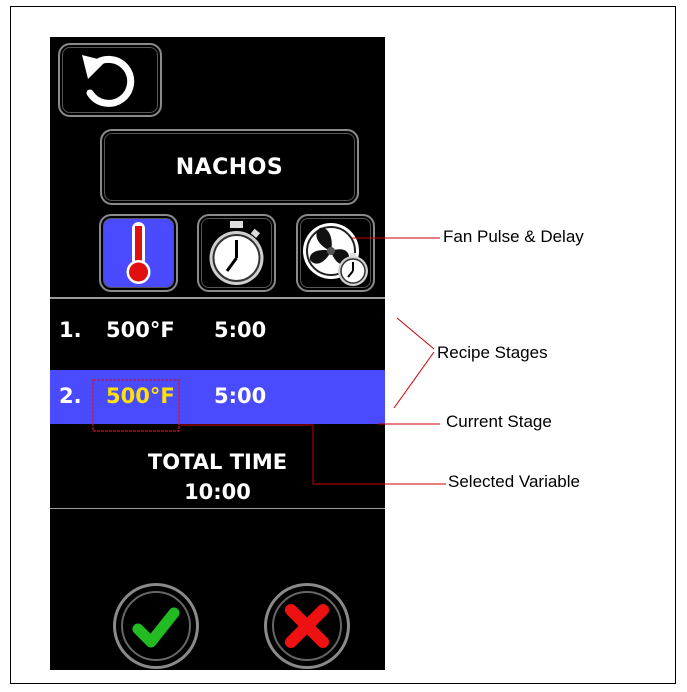 Image resolution: width=687 pixels, height=692 pixels. What do you see at coordinates (492, 352) in the screenshot?
I see `annotation-stages: Recipe Stages` at bounding box center [492, 352].